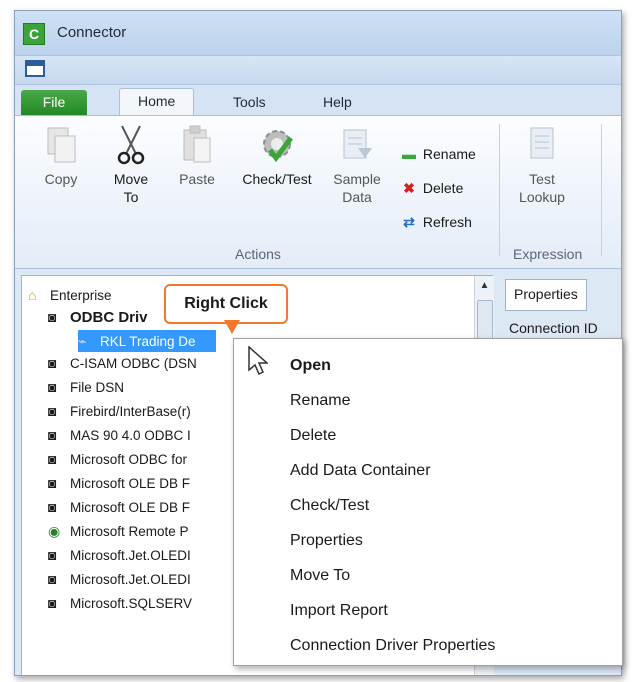 This screenshot has width=632, height=682. What do you see at coordinates (130, 435) in the screenshot?
I see `tree-item-label: MAS 90 4.0 ODBC I` at bounding box center [130, 435].